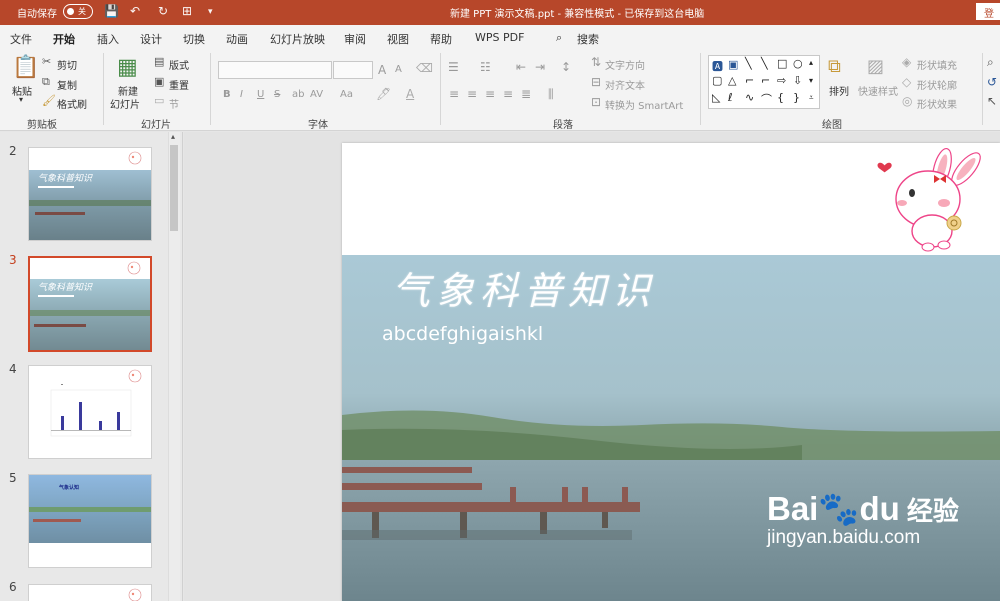 The width and height of the screenshot is (1000, 601). I want to click on undo-icon: ↶, so click(135, 11).